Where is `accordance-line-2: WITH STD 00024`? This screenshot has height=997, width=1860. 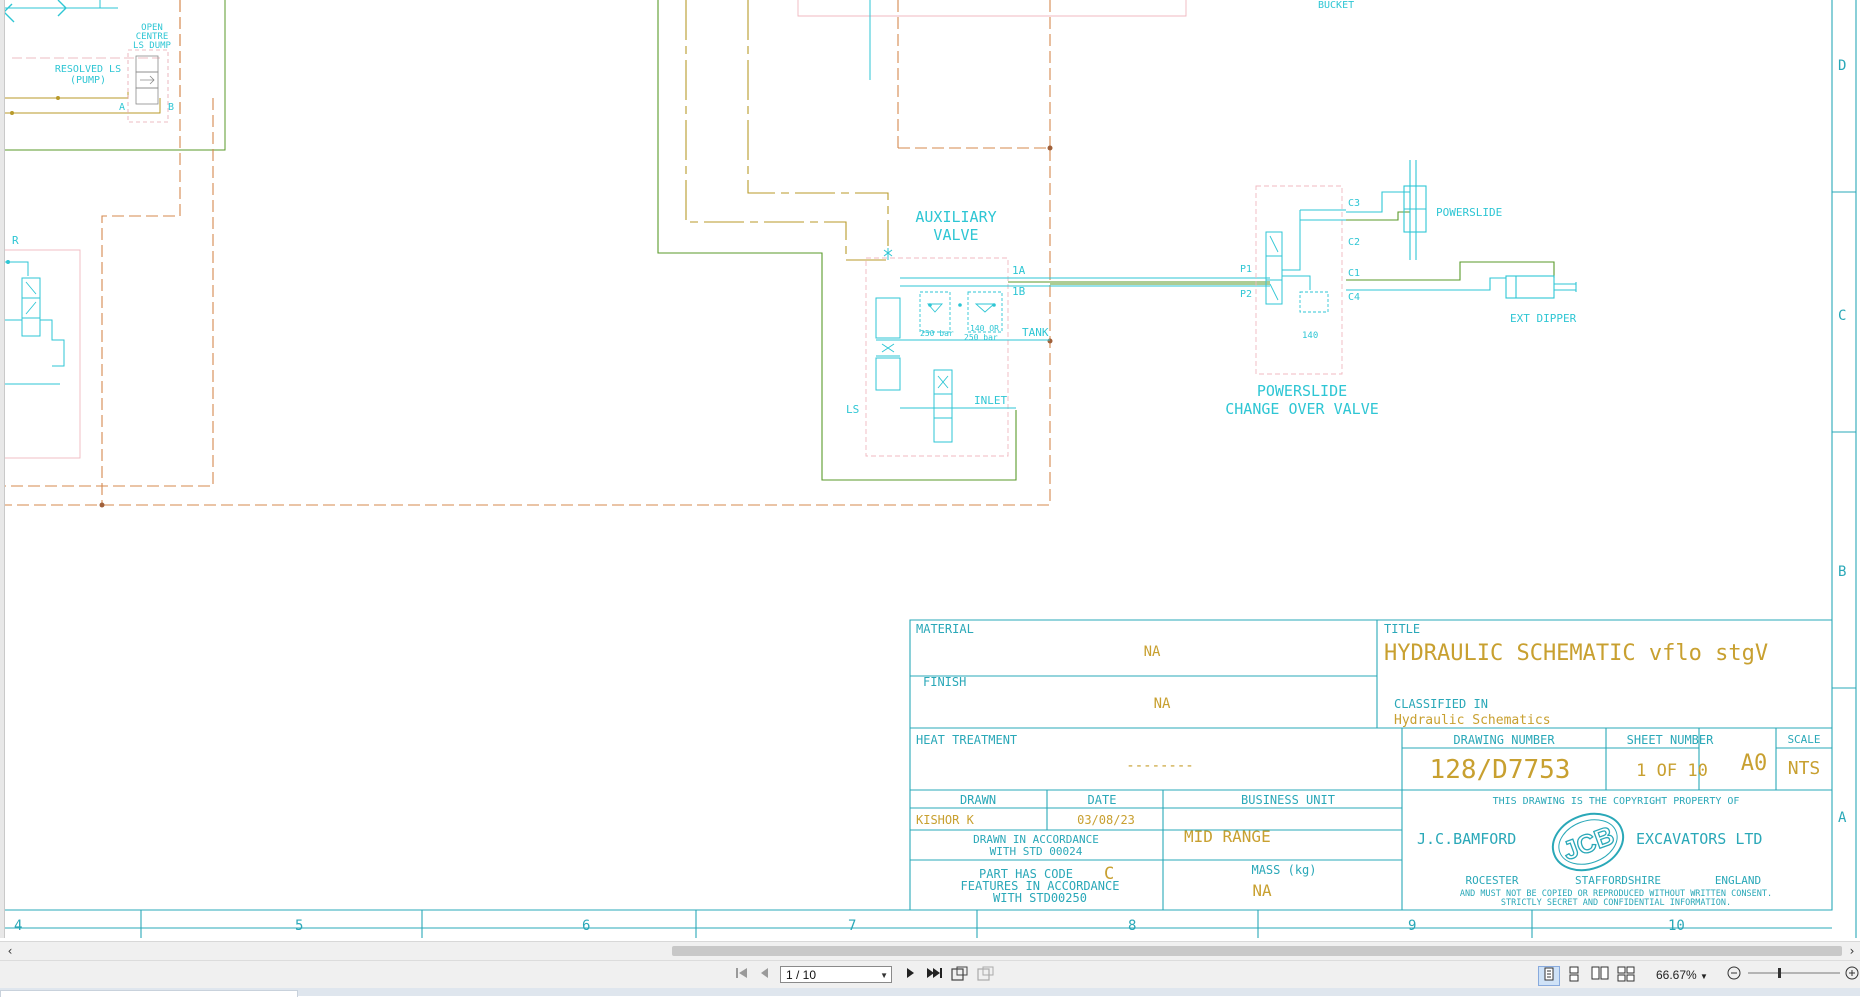 accordance-line-2: WITH STD 00024 is located at coordinates (1036, 851).